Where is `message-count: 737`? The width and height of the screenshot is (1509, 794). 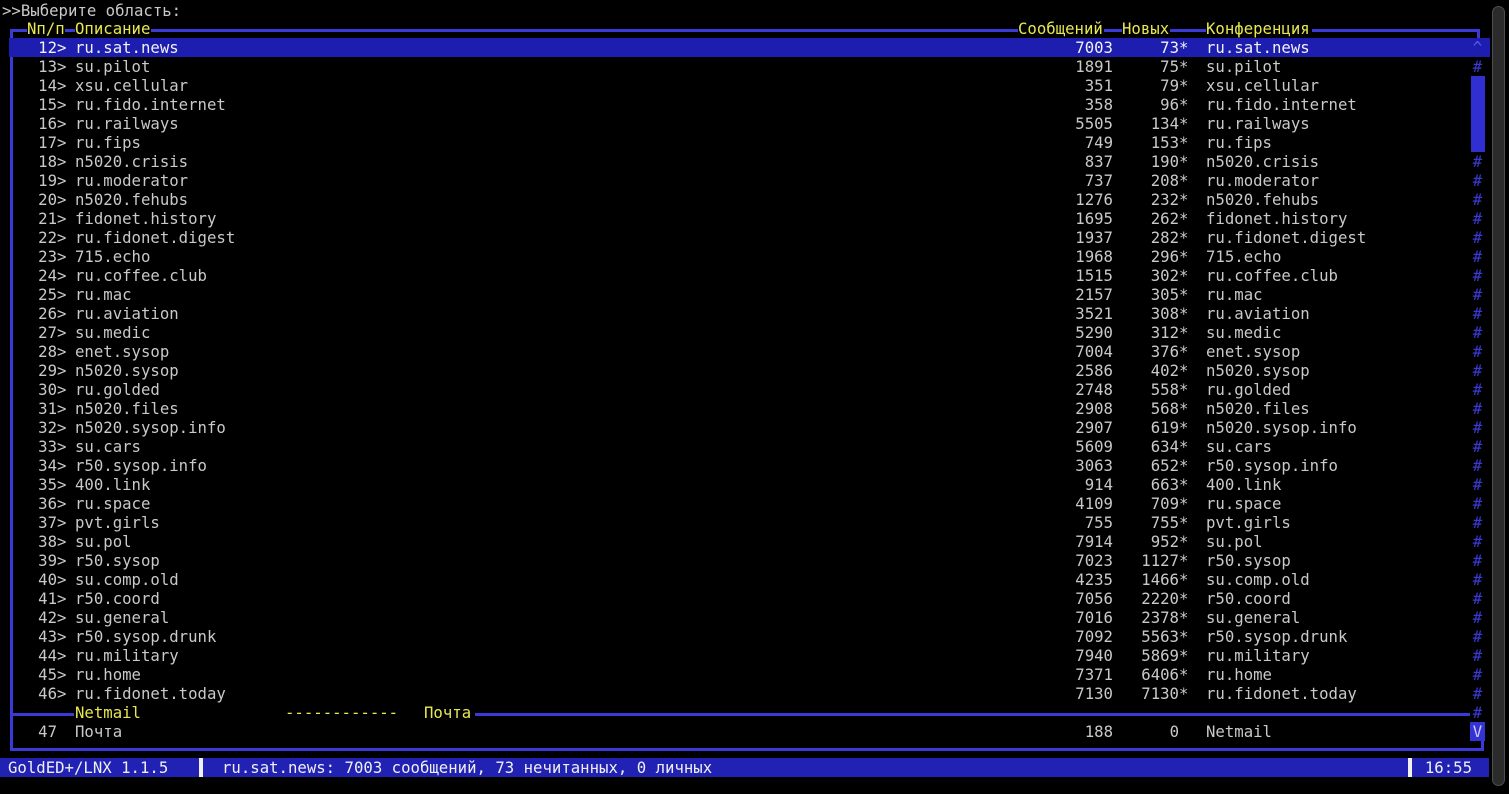
message-count: 737 is located at coordinates (1098, 180).